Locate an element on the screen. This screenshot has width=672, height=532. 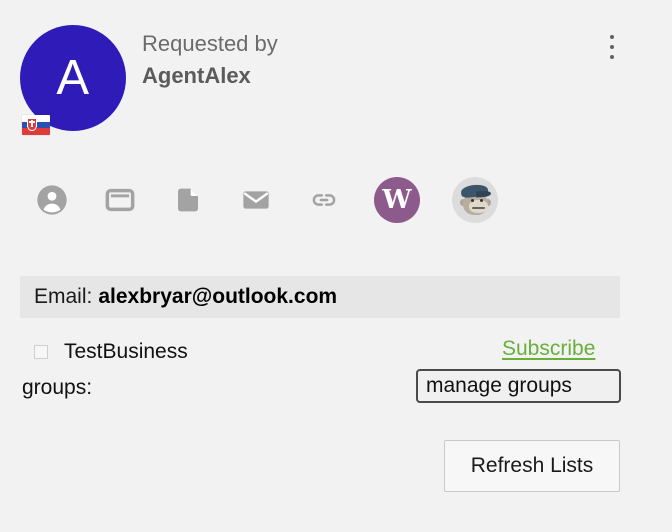
slovakia-flag-icon is located at coordinates (36, 125).